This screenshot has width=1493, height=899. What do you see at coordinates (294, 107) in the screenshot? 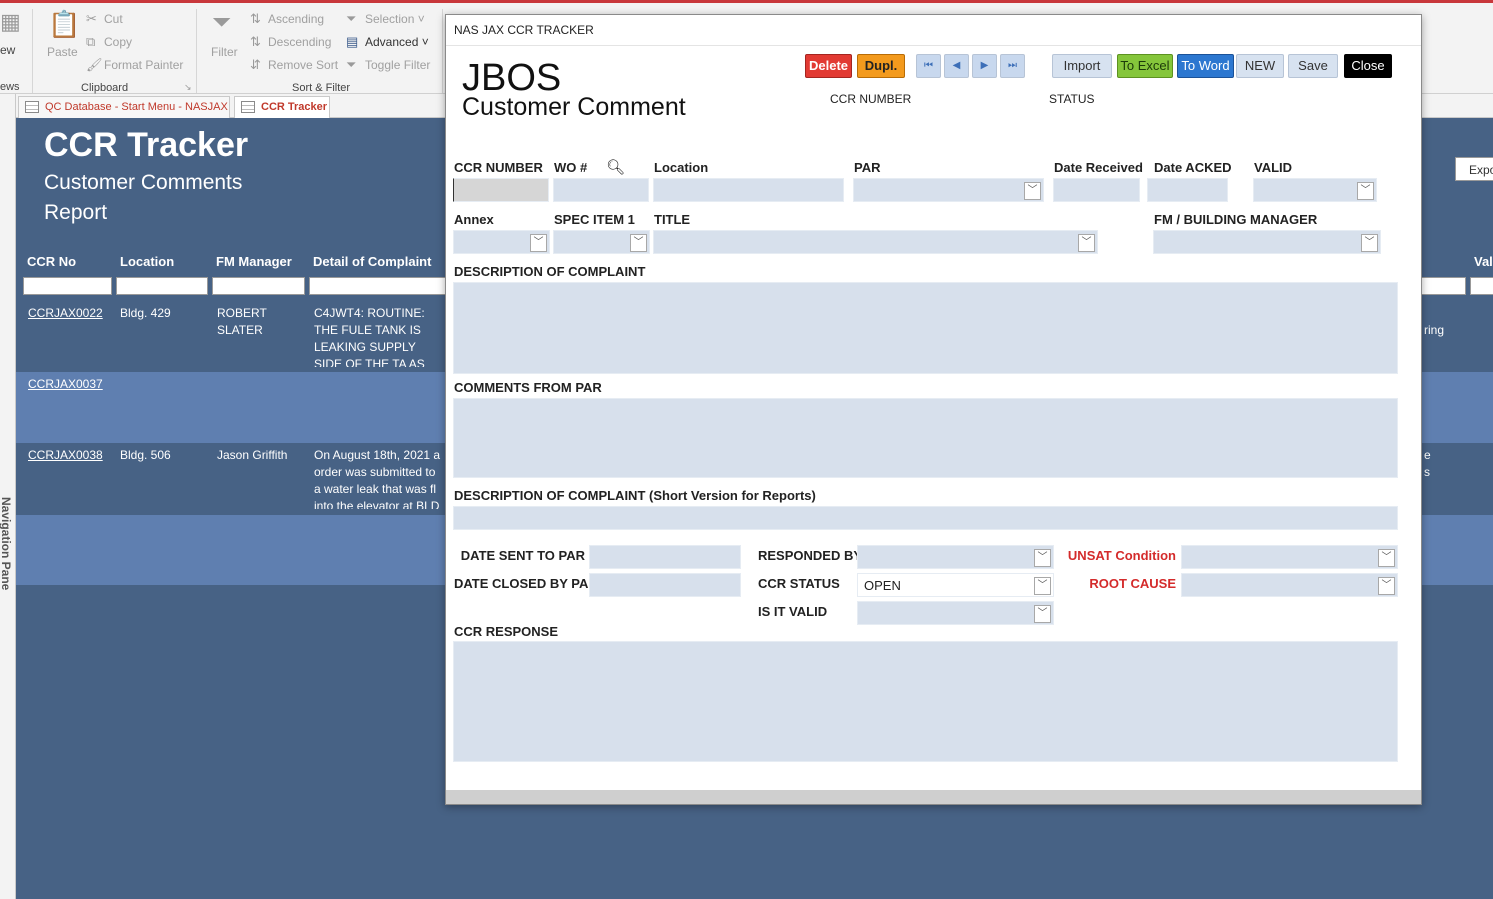
I see `tab-label: CCR Tracker` at bounding box center [294, 107].